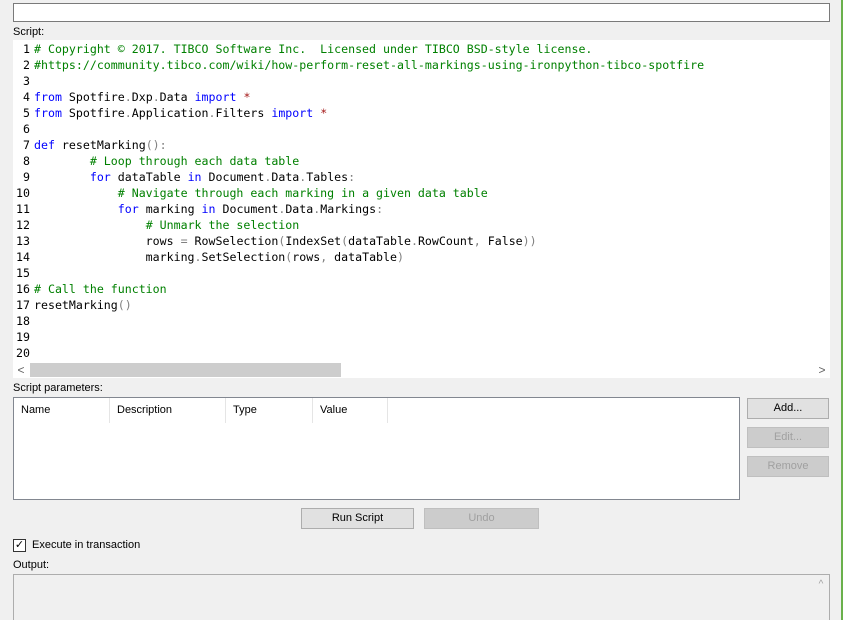 This screenshot has height=620, width=843. What do you see at coordinates (292, 113) in the screenshot?
I see `code-token: import` at bounding box center [292, 113].